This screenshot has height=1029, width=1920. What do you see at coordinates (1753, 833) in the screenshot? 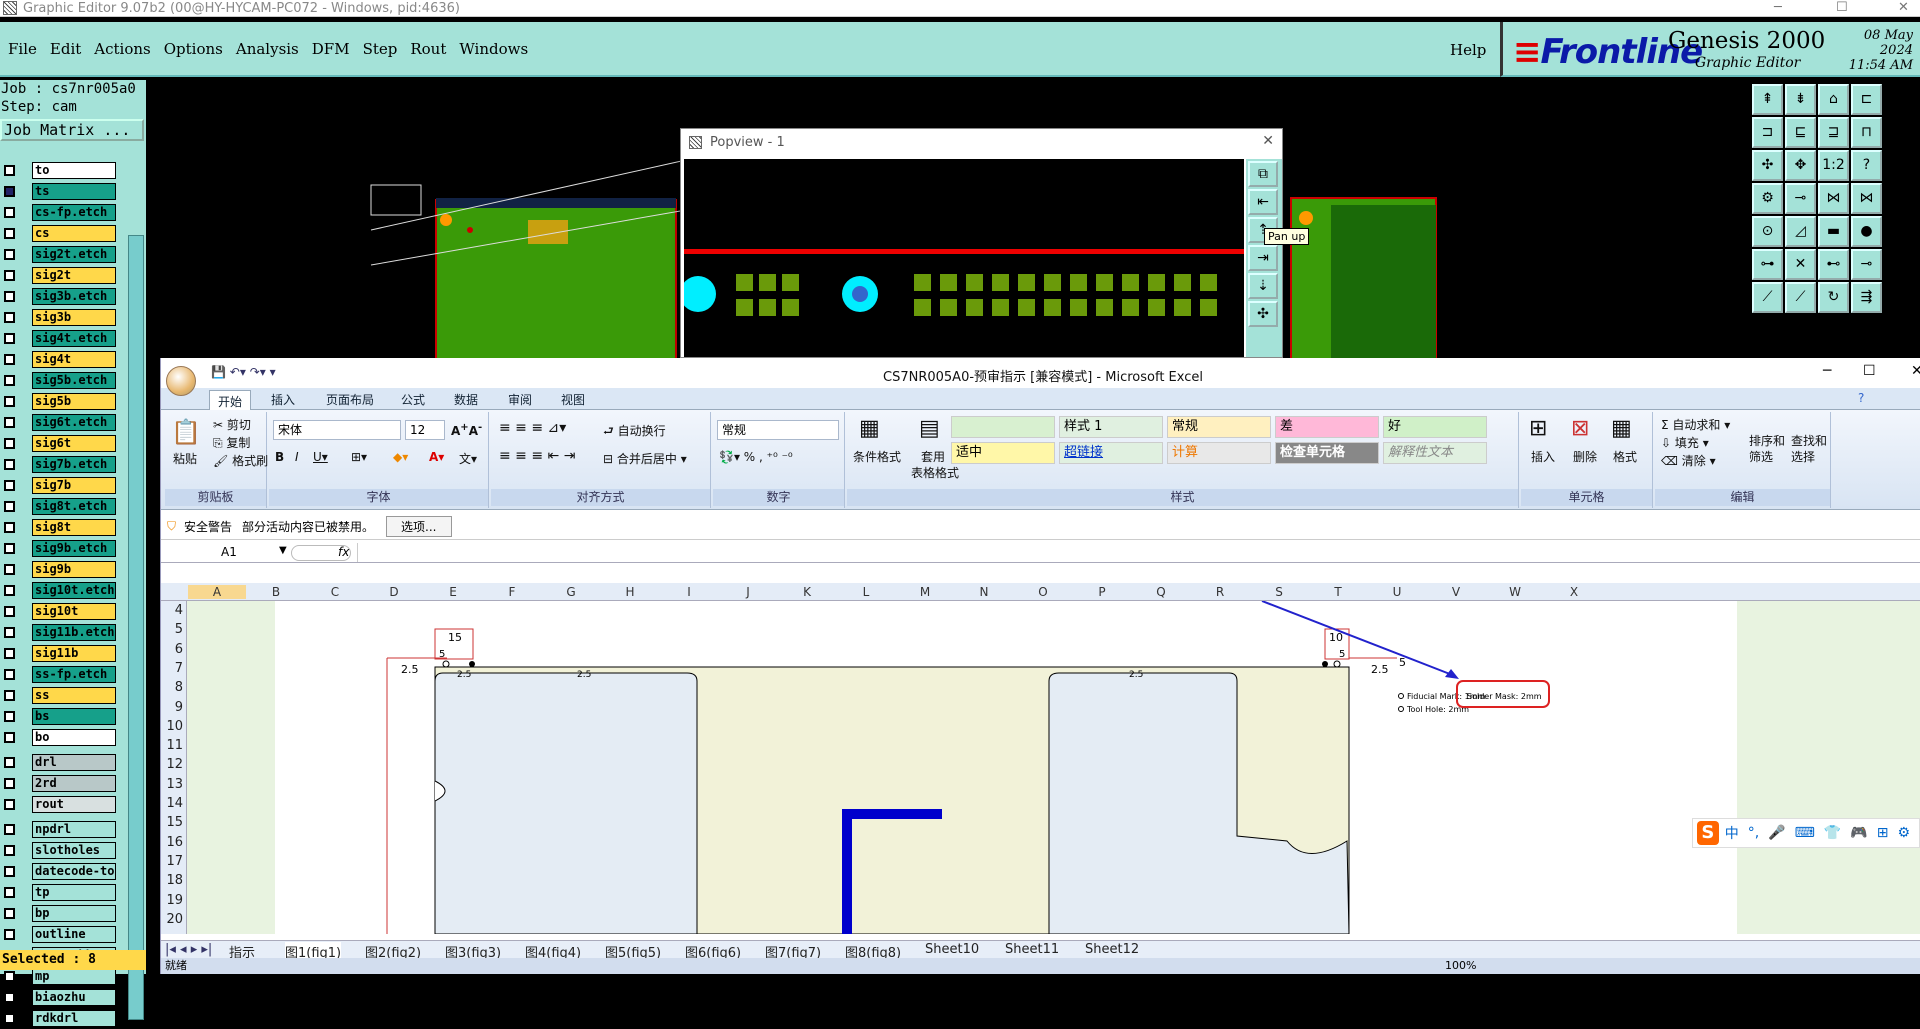
I see `ime-item: °,` at bounding box center [1753, 833].